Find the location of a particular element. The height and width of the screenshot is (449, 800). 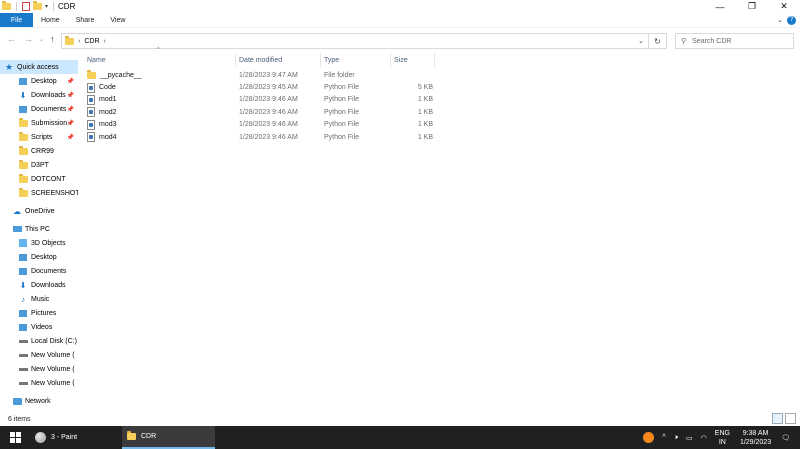

this-pc-item: ♪ Music is located at coordinates (39, 299).